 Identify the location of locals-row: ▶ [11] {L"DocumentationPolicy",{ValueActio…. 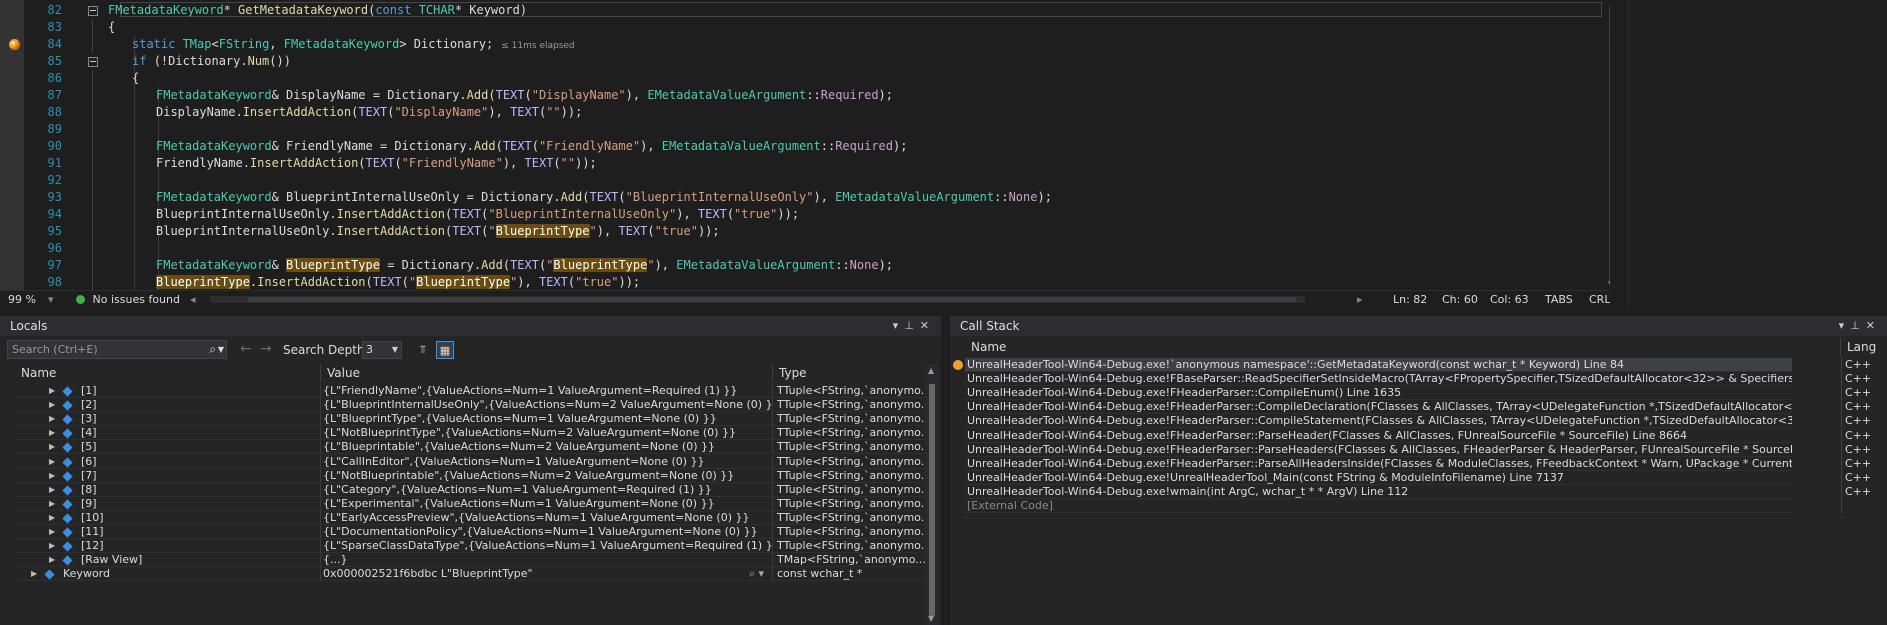
(462, 532).